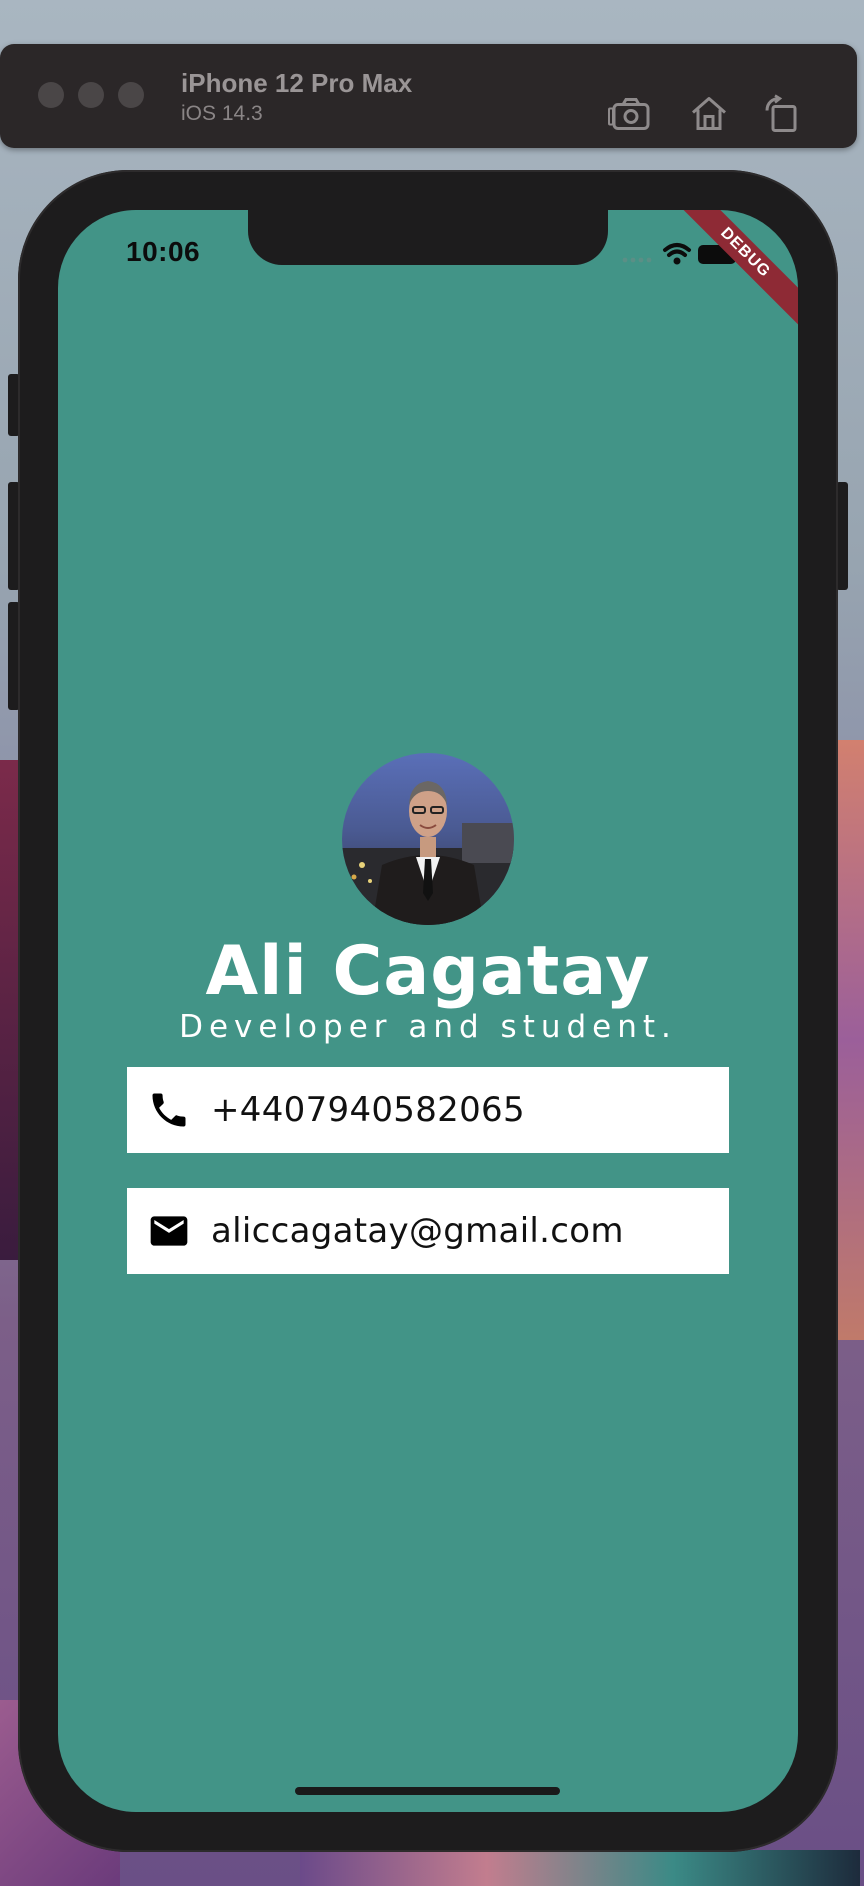 The image size is (864, 1886). What do you see at coordinates (297, 83) in the screenshot?
I see `device-name: iPhone 12 Pro Max` at bounding box center [297, 83].